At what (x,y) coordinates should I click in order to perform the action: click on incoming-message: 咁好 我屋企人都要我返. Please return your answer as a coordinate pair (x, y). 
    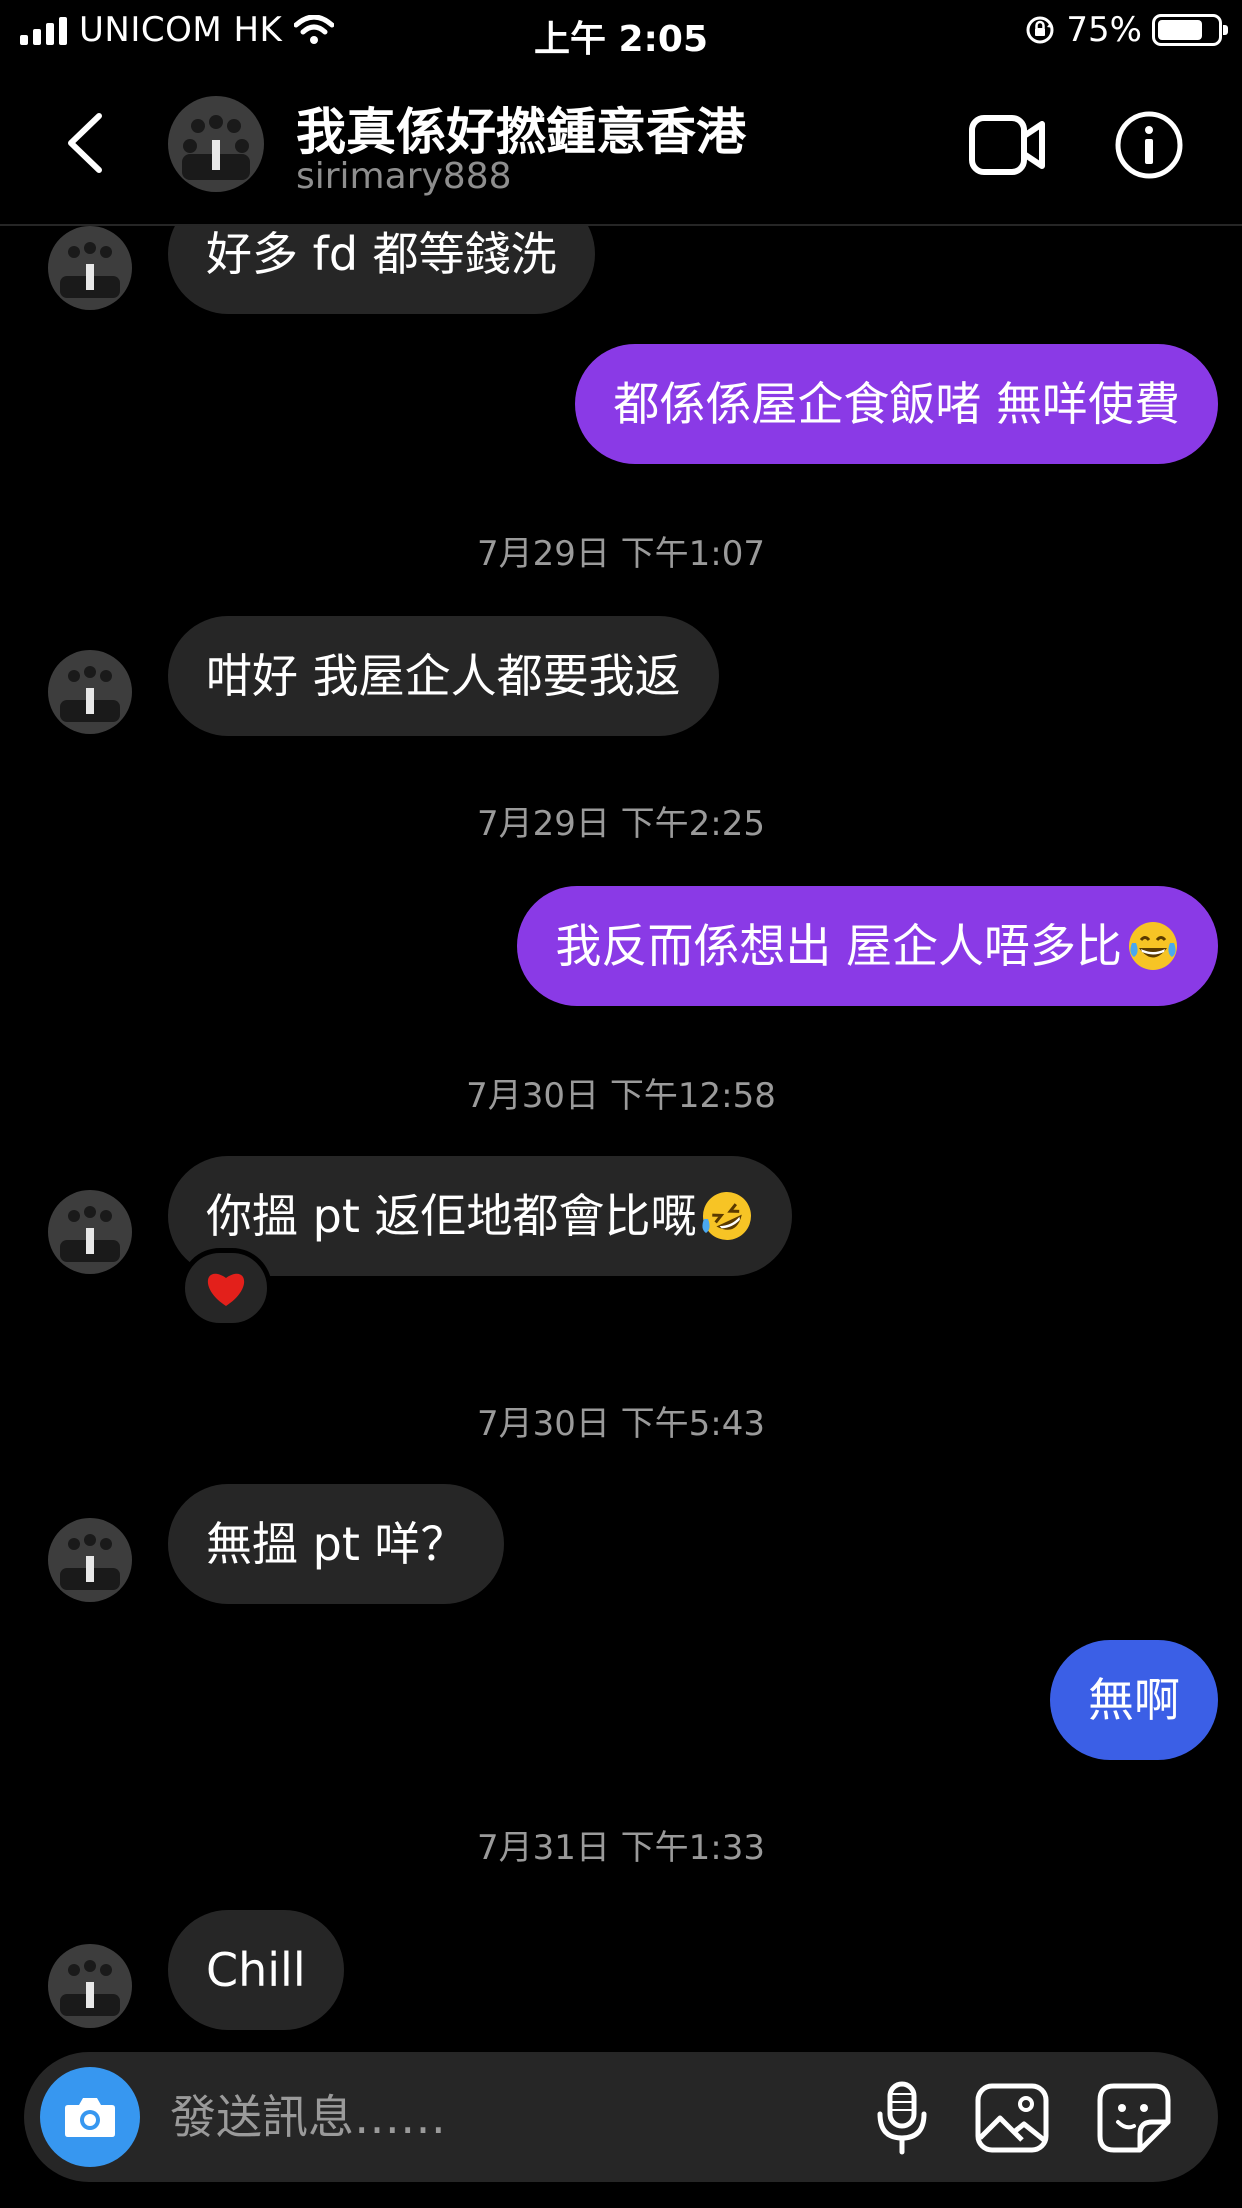
    Looking at the image, I should click on (443, 676).